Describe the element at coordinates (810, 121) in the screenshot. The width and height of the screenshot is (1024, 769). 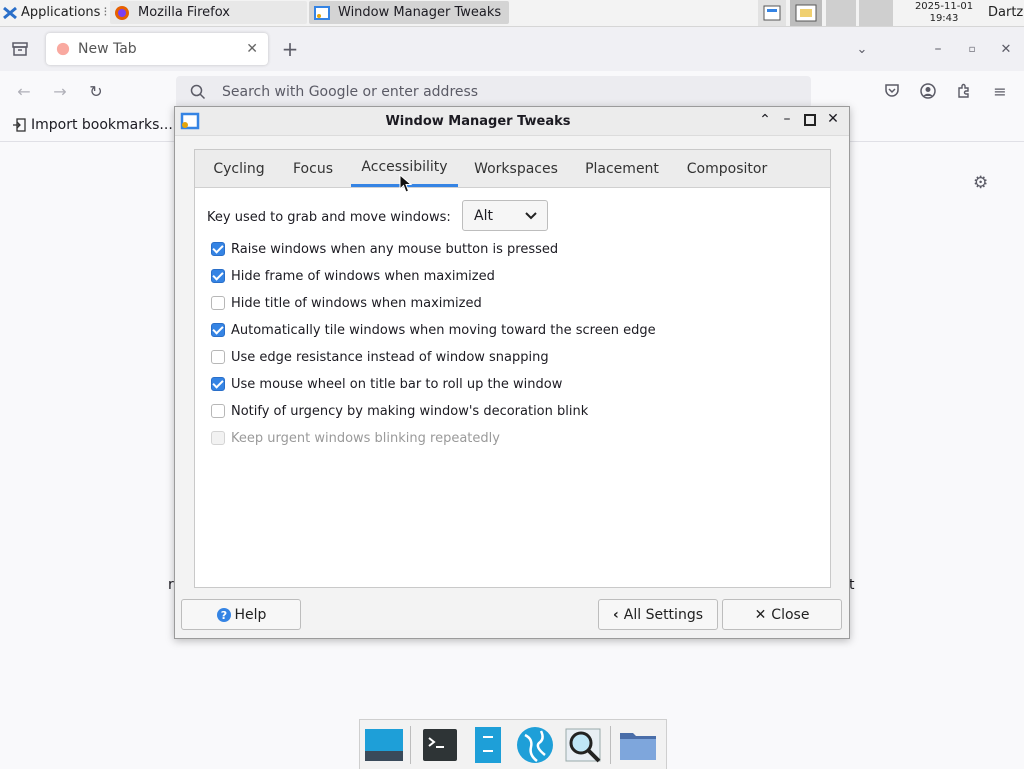
I see `maximize-window-icon` at that location.